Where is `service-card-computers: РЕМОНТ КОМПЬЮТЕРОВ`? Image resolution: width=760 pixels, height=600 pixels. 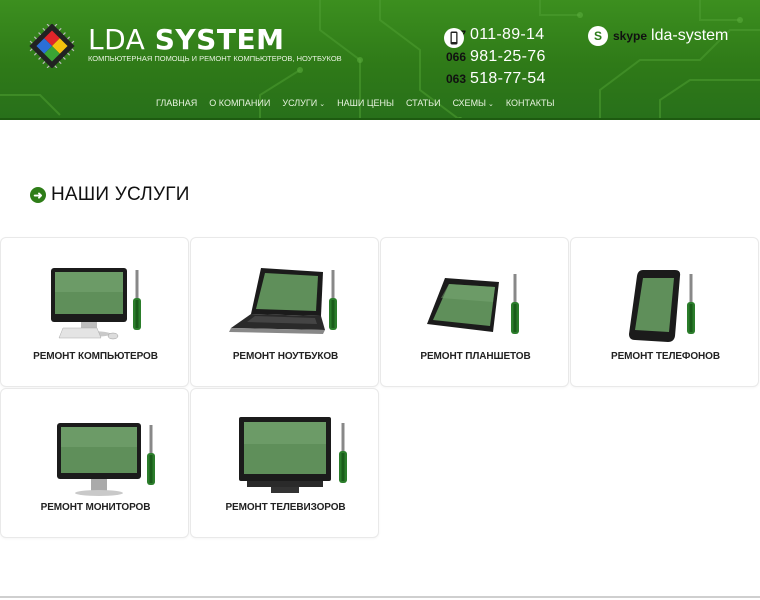
service-card-computers: РЕМОНТ КОМПЬЮТЕРОВ is located at coordinates (94, 312).